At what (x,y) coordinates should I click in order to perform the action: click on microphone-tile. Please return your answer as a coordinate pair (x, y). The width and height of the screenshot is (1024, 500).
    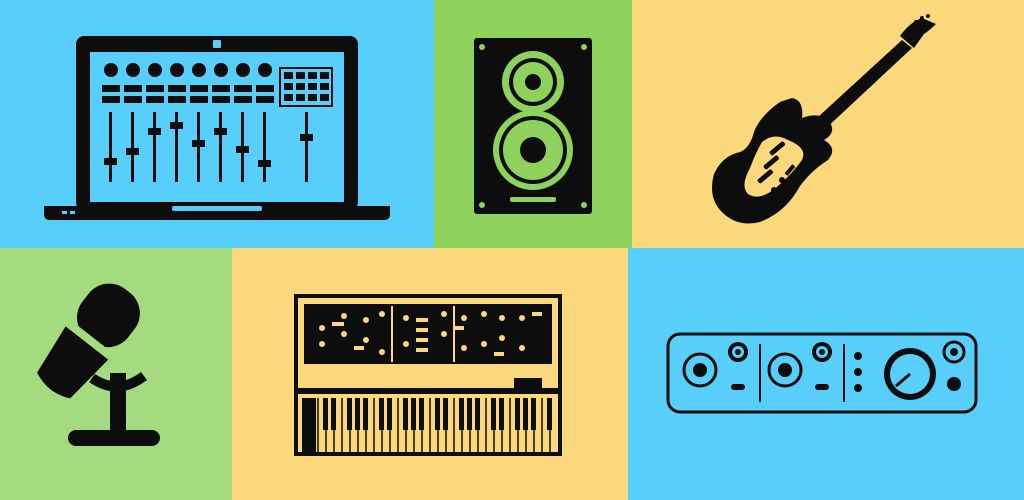
    Looking at the image, I should click on (116, 374).